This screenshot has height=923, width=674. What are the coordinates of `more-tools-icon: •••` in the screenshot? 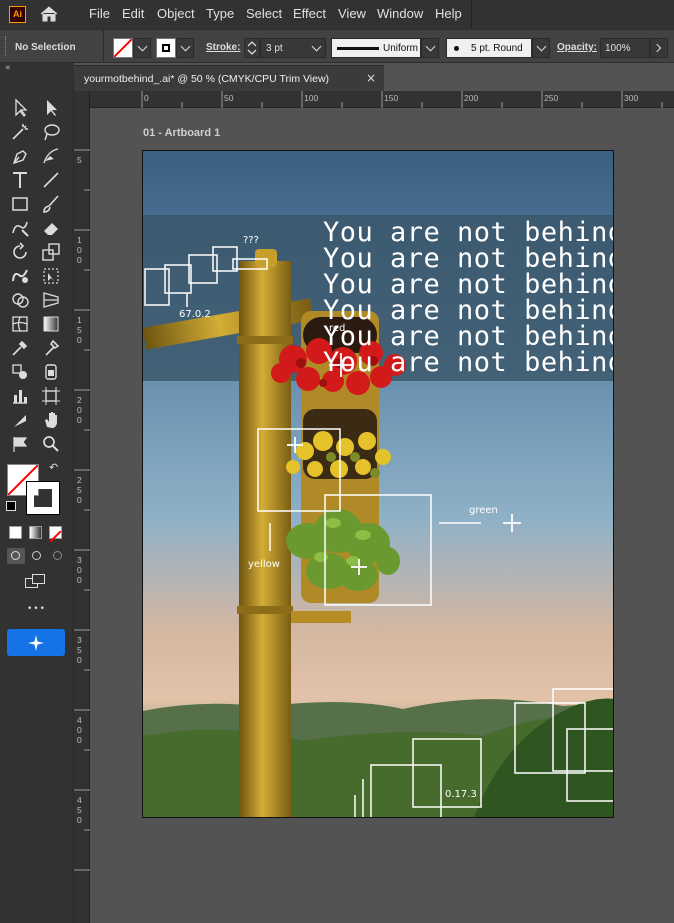 It's located at (36, 609).